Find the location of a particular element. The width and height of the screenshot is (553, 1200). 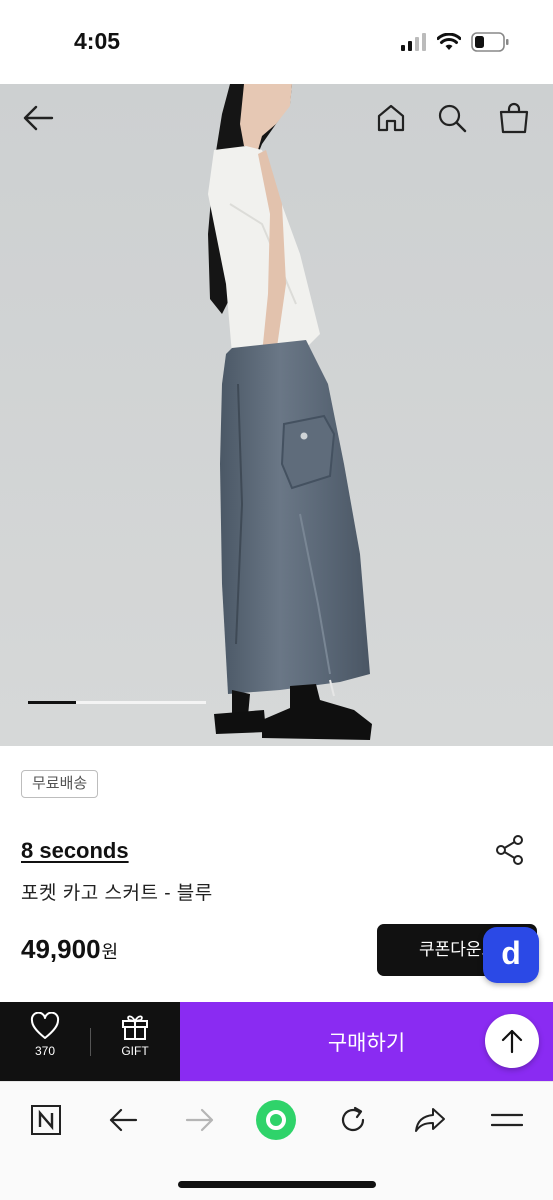

brand-link: 8 seconds is located at coordinates (75, 851).